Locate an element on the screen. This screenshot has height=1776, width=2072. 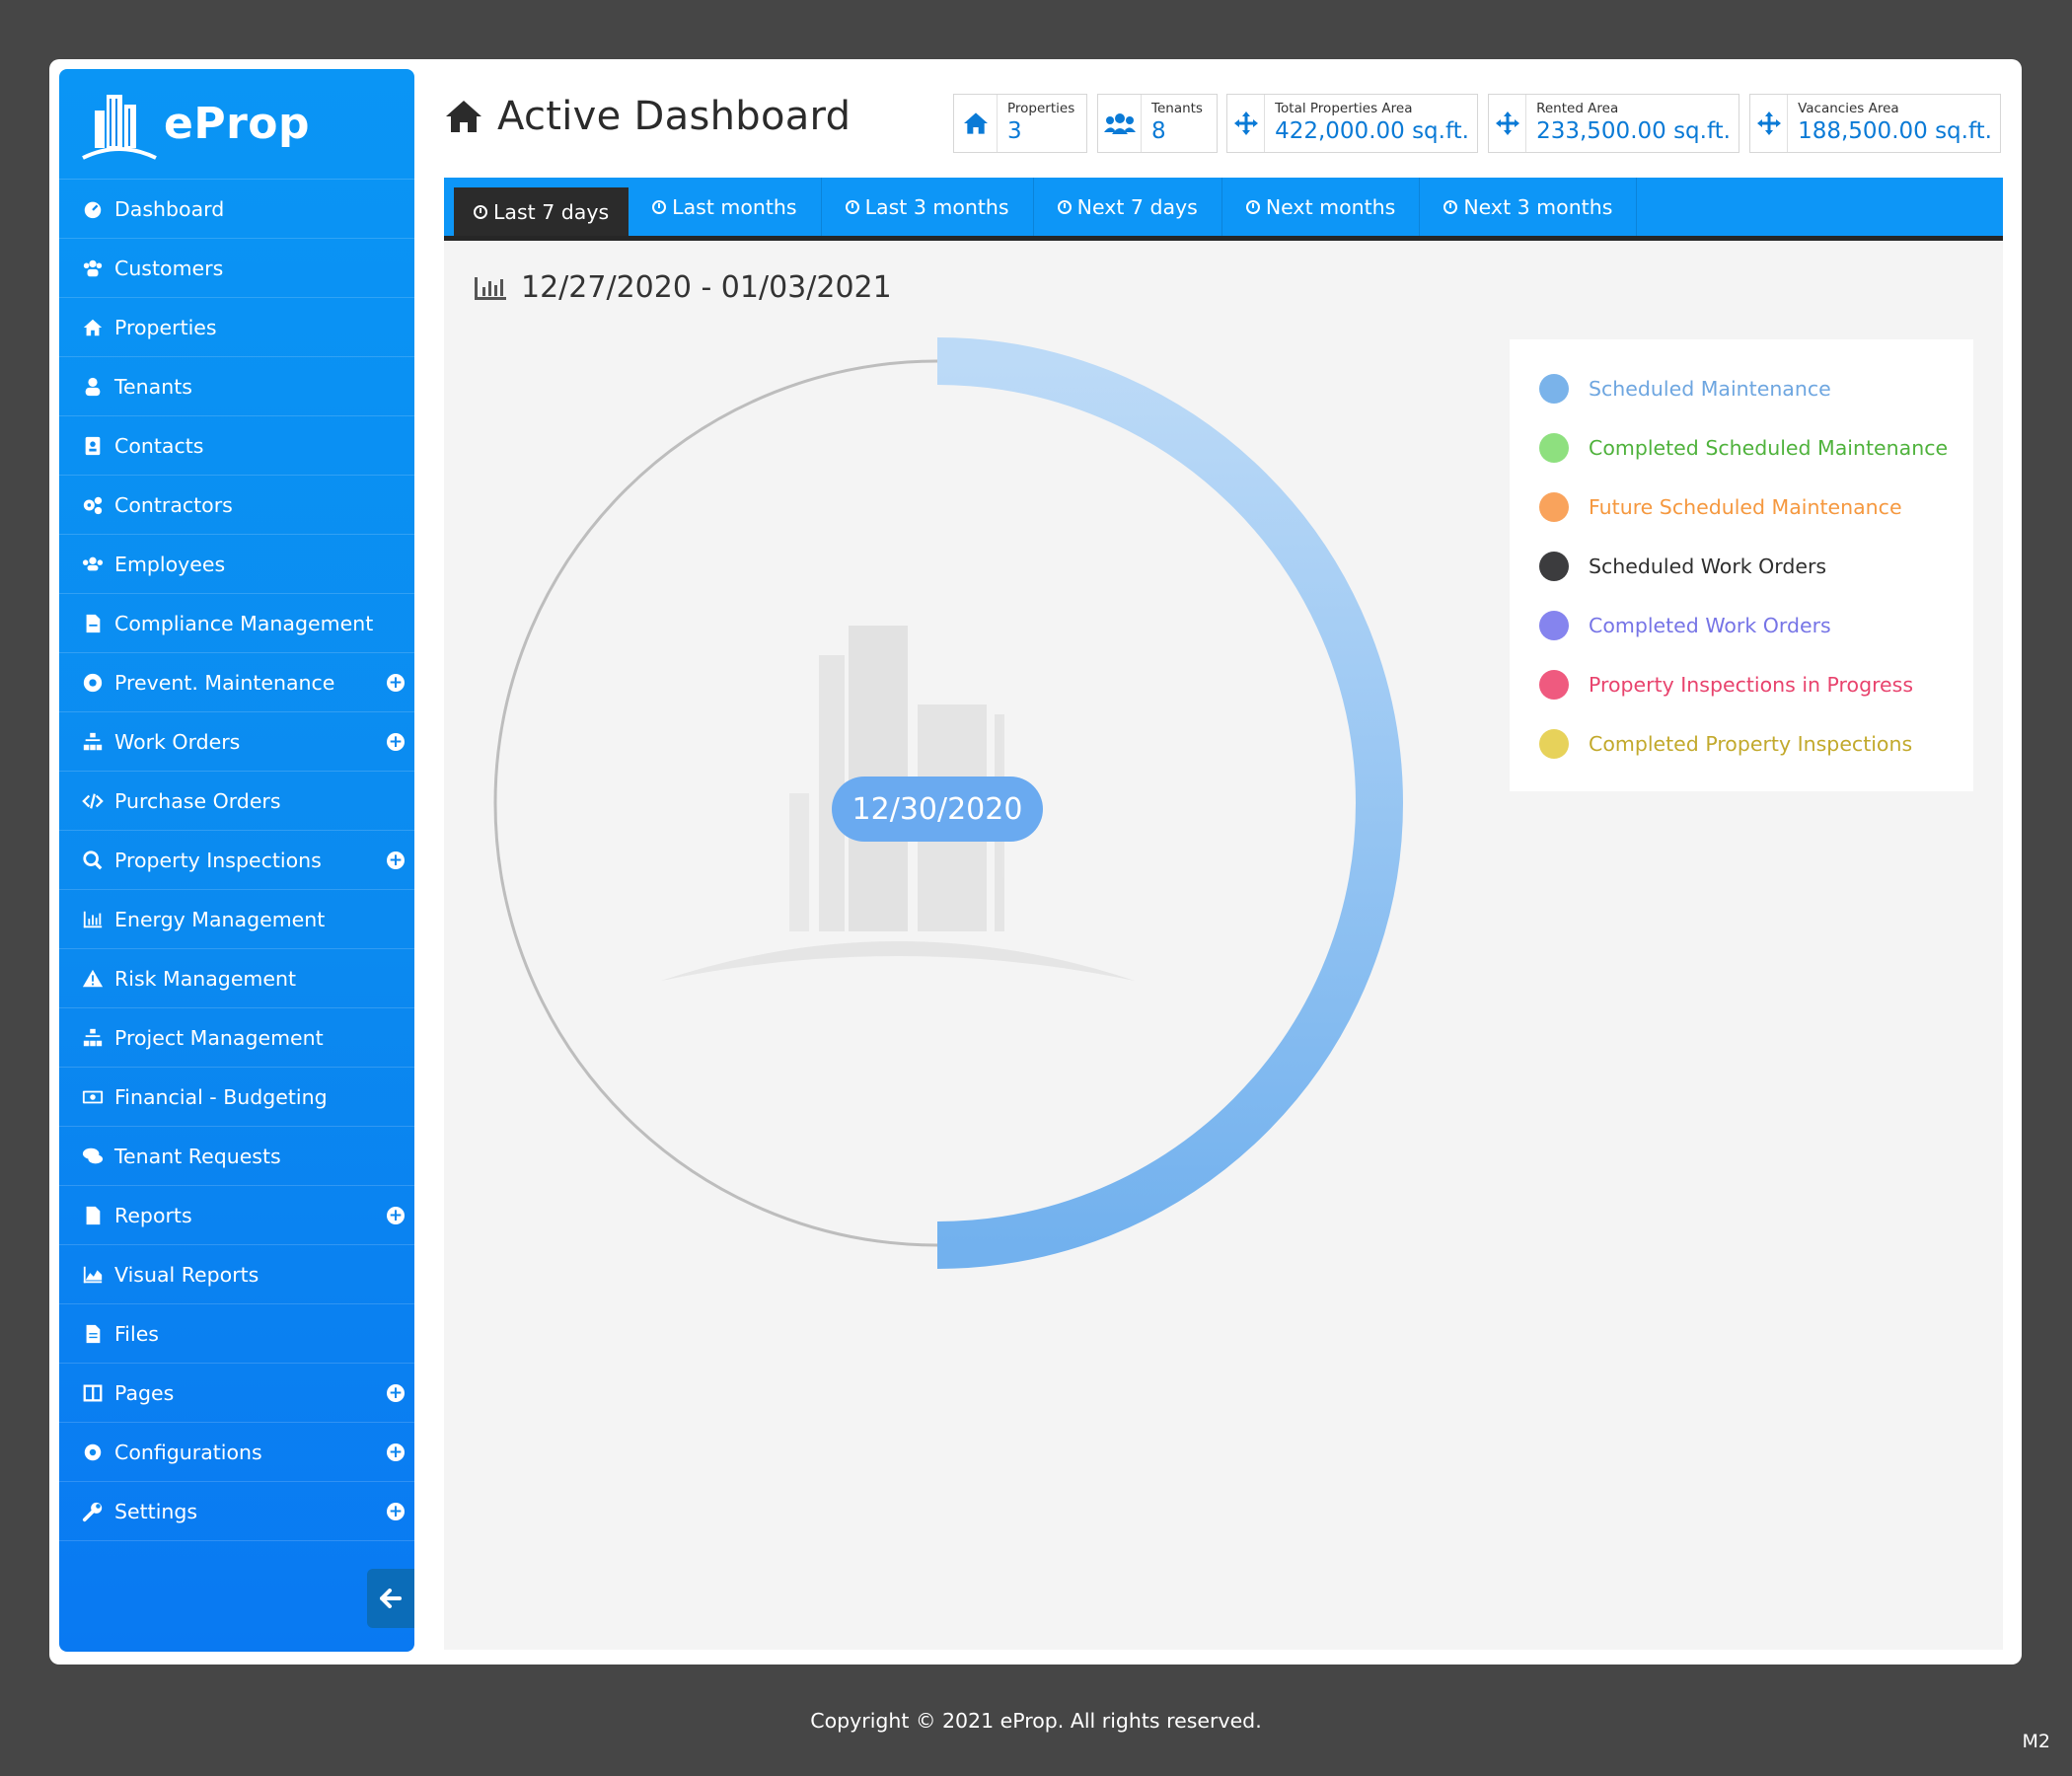
sidebar-item-configurations: Configurations + is located at coordinates (237, 1453).